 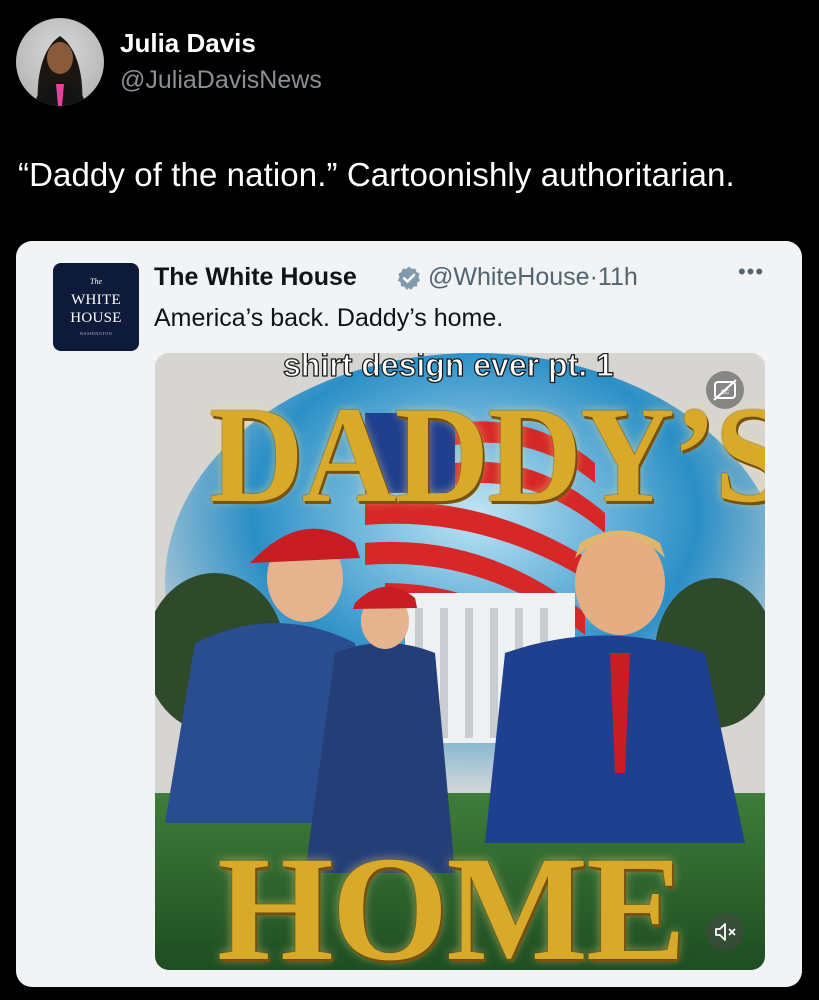 What do you see at coordinates (221, 80) in the screenshot?
I see `author-handle: @JuliaDavisNews` at bounding box center [221, 80].